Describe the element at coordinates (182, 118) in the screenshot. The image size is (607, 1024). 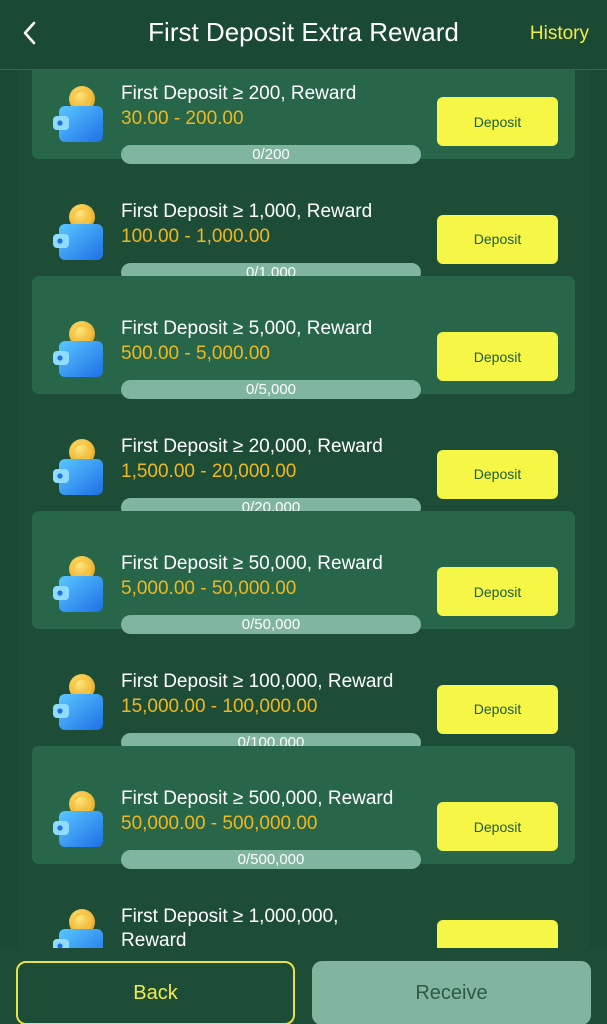
I see `reward-range: 30.00 - 200.00` at that location.